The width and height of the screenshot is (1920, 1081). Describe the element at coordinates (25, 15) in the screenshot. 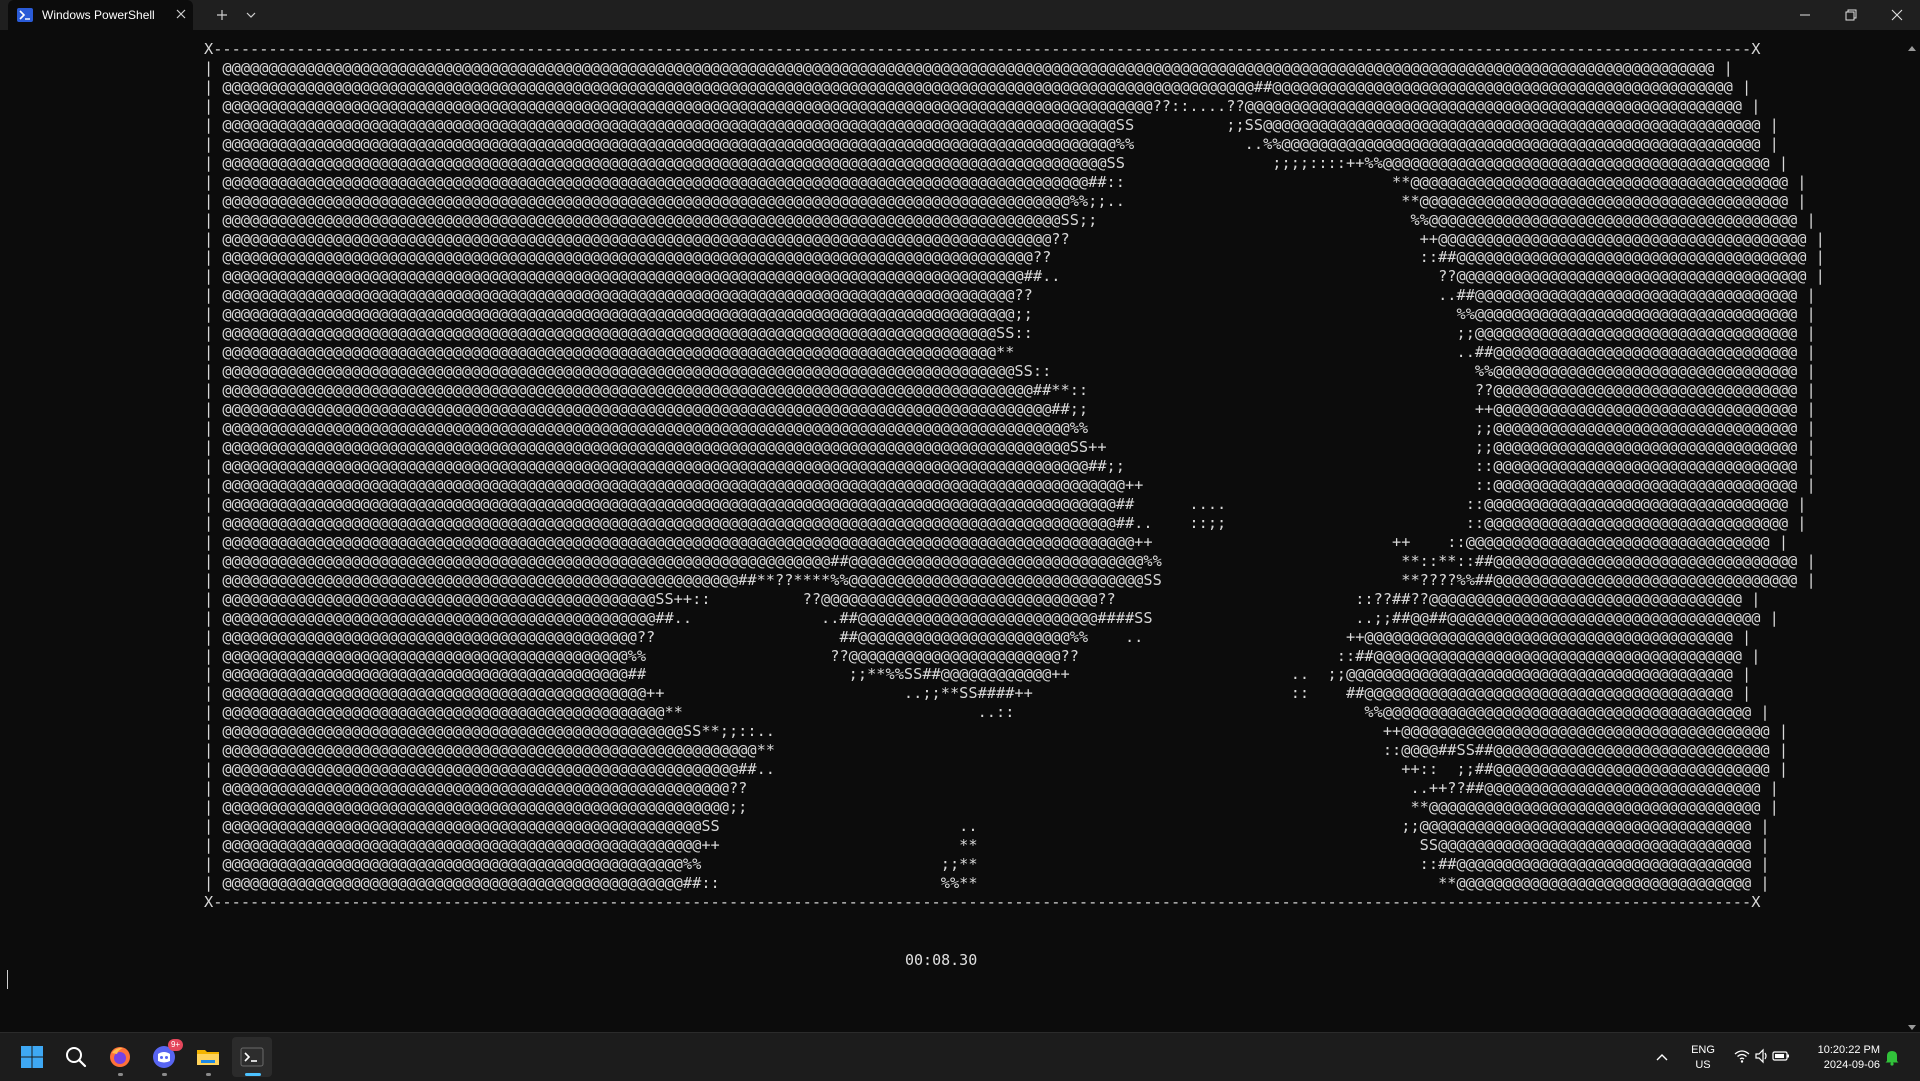

I see `powershell-icon` at that location.